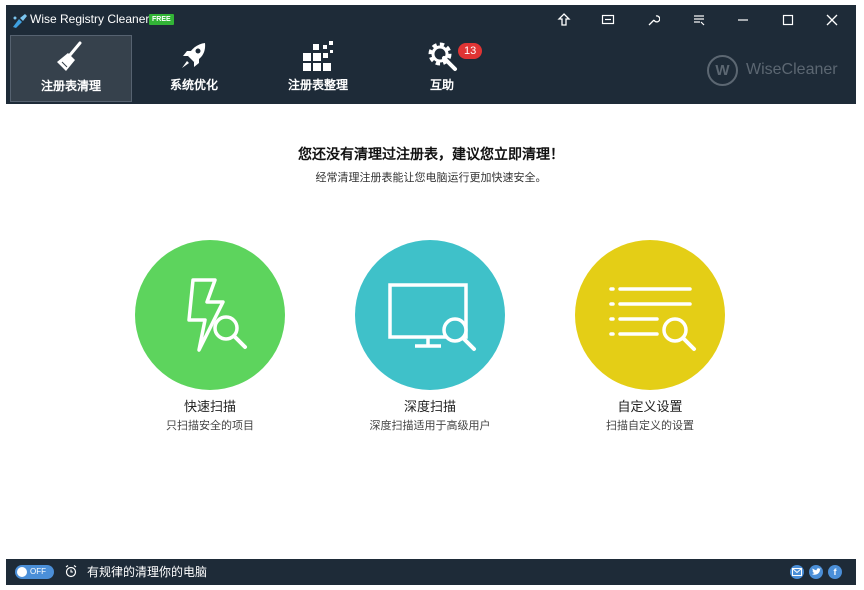  What do you see at coordinates (430, 425) in the screenshot?
I see `deep-scan-subtitle: 深度扫描适用于高级用户` at bounding box center [430, 425].